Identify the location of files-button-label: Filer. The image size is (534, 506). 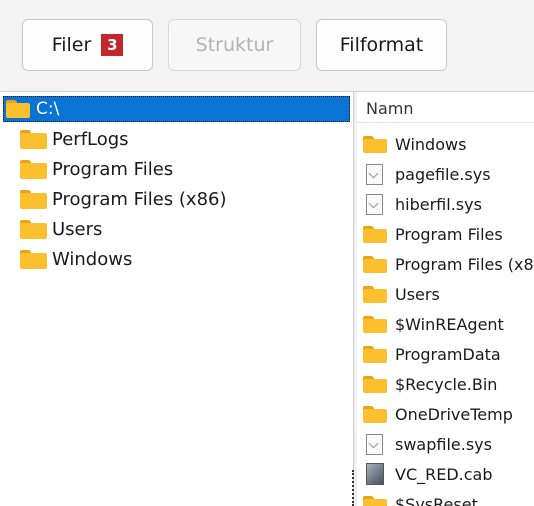
(71, 45).